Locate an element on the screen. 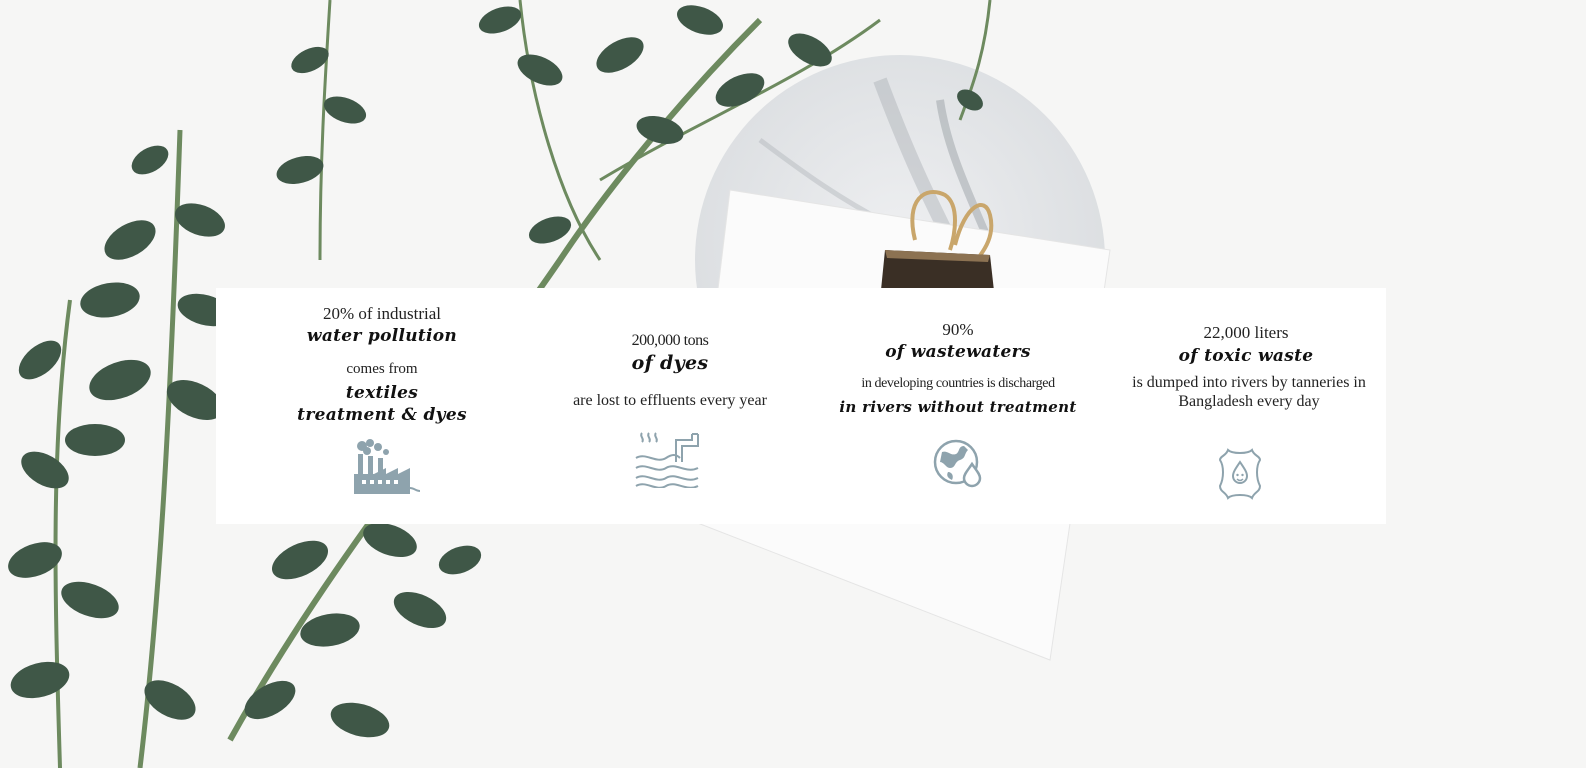  stat-emphasis: of dyes is located at coordinates (670, 363).